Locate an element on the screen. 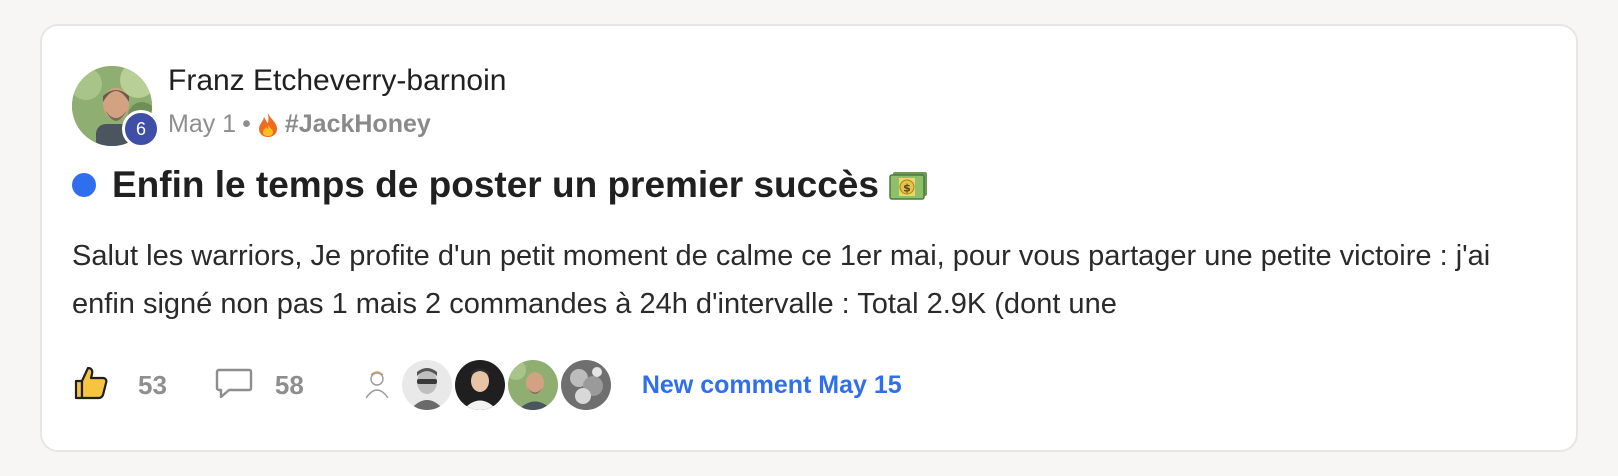 This screenshot has width=1618, height=476. new-comment-link: New comment May 15 is located at coordinates (772, 385).